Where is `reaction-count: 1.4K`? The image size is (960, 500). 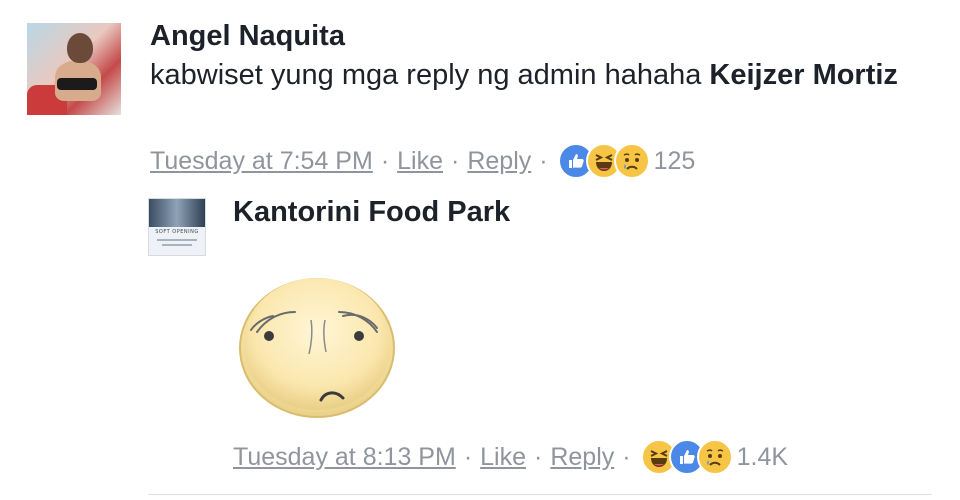
reaction-count: 1.4K is located at coordinates (762, 457).